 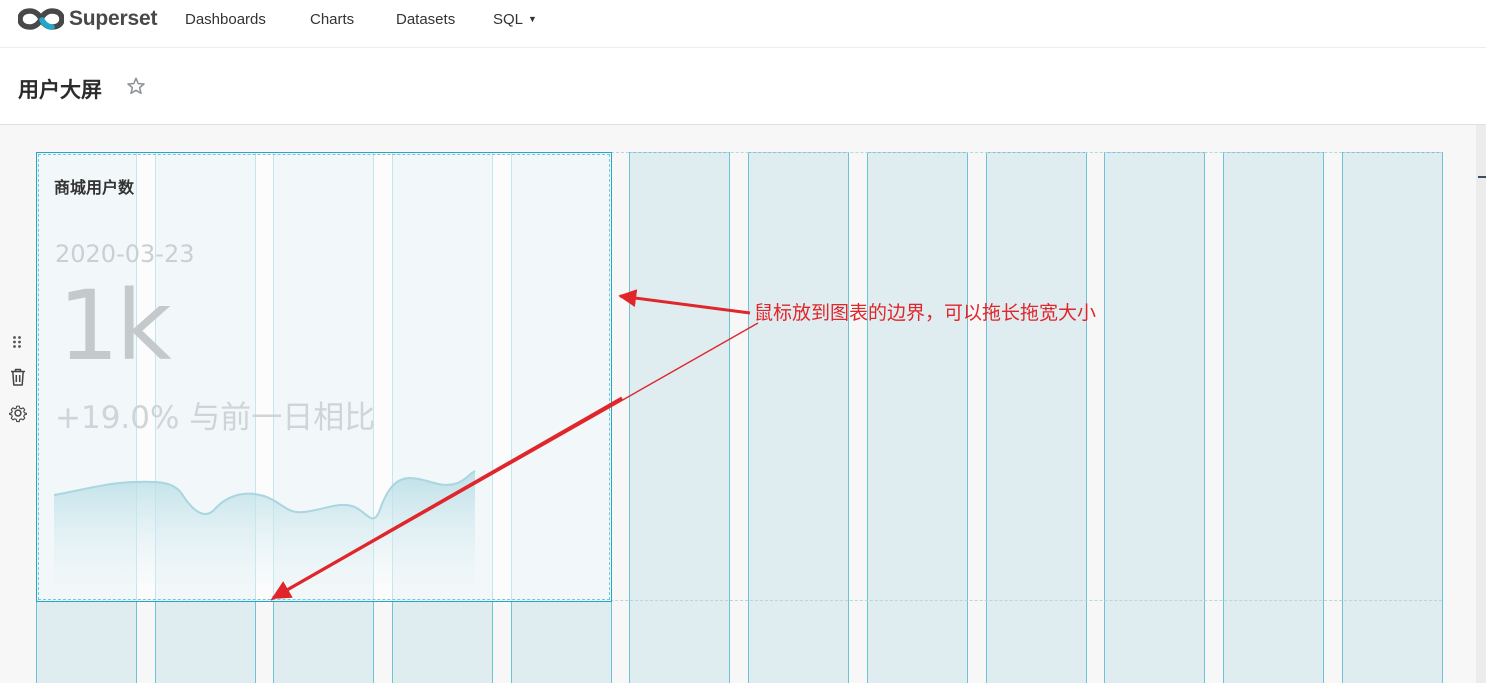 What do you see at coordinates (684, 302) in the screenshot?
I see `arrow-to-right-edge` at bounding box center [684, 302].